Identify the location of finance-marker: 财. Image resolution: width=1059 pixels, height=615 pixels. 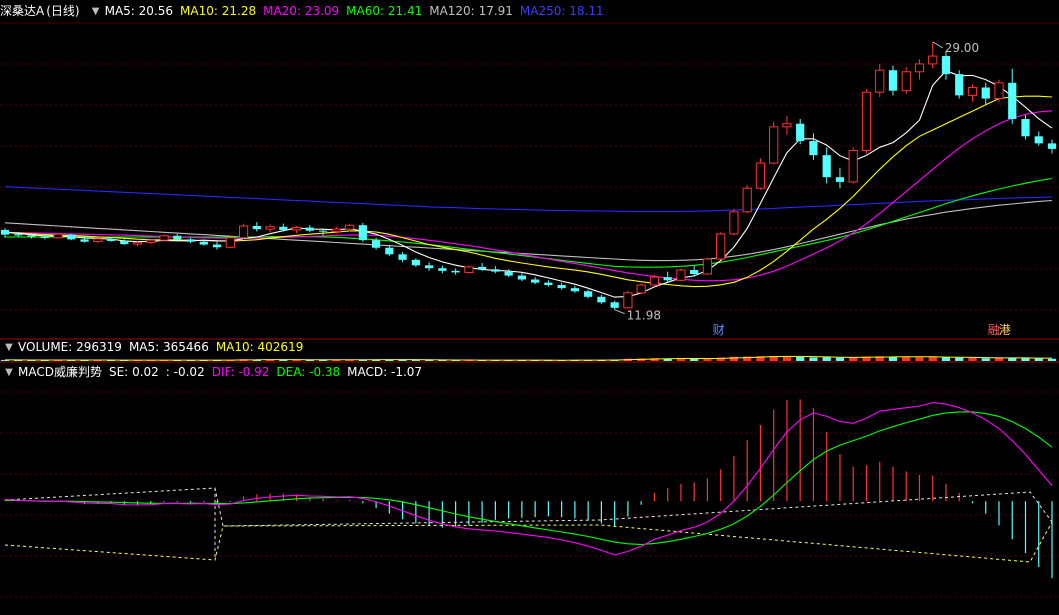
(719, 330).